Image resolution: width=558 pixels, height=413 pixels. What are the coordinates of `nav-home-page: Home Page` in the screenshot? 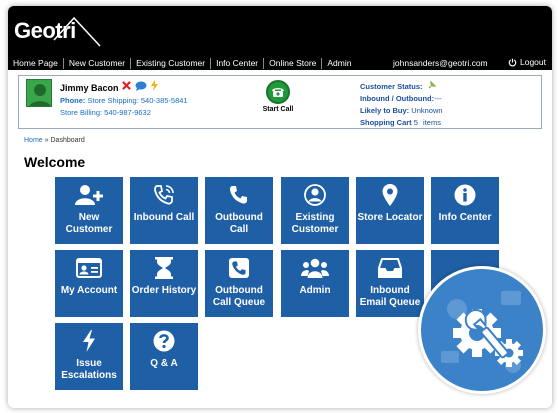 It's located at (36, 63).